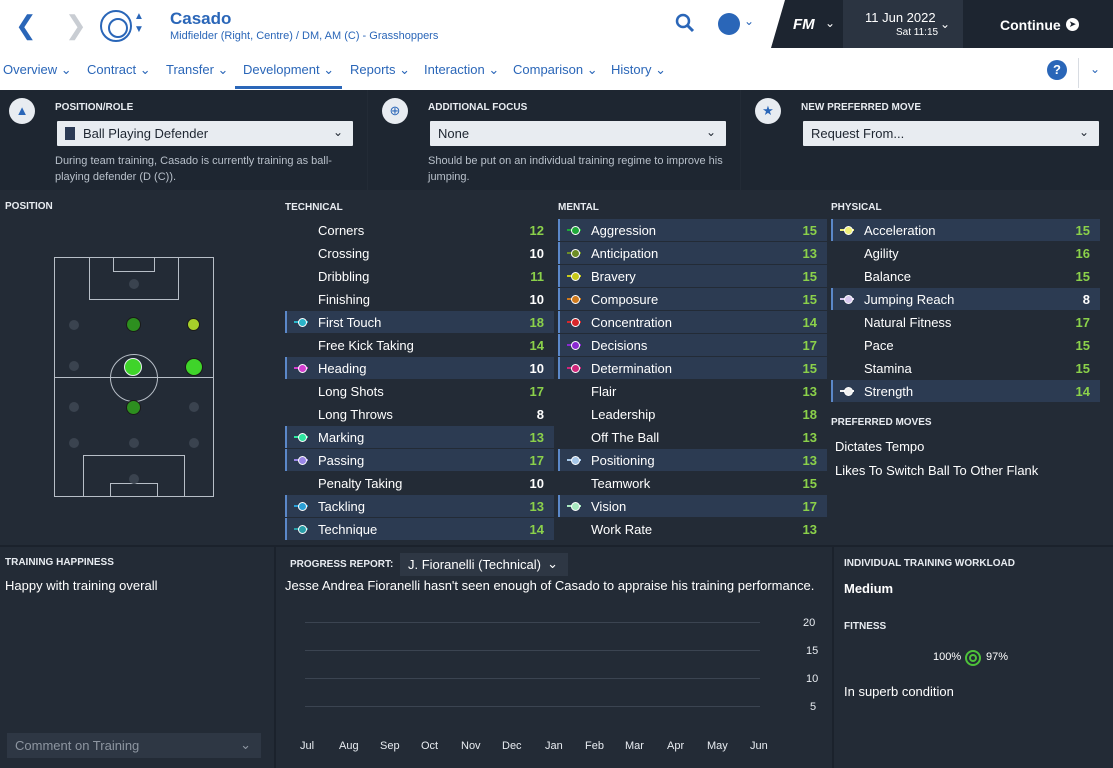  What do you see at coordinates (812, 651) in the screenshot?
I see `y-tick: 15` at bounding box center [812, 651].